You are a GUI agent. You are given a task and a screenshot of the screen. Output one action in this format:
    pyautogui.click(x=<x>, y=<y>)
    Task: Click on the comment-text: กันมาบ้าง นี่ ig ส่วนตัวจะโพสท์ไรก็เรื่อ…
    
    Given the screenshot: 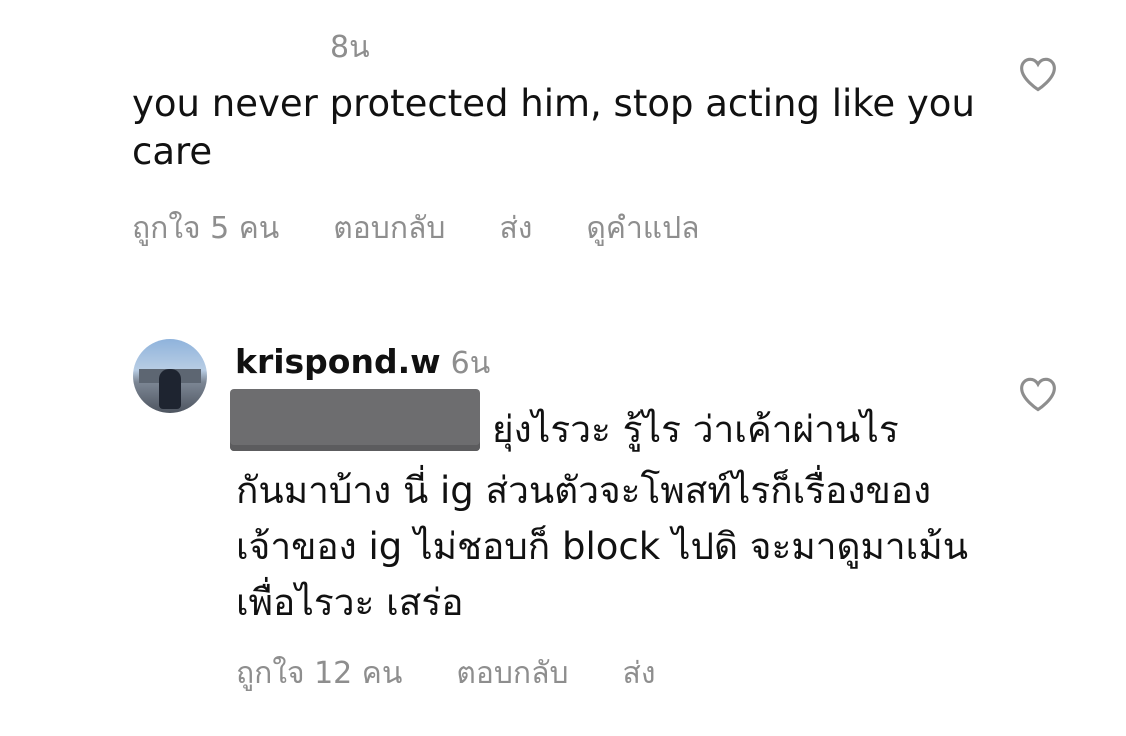 What is the action you would take?
    pyautogui.click(x=602, y=546)
    